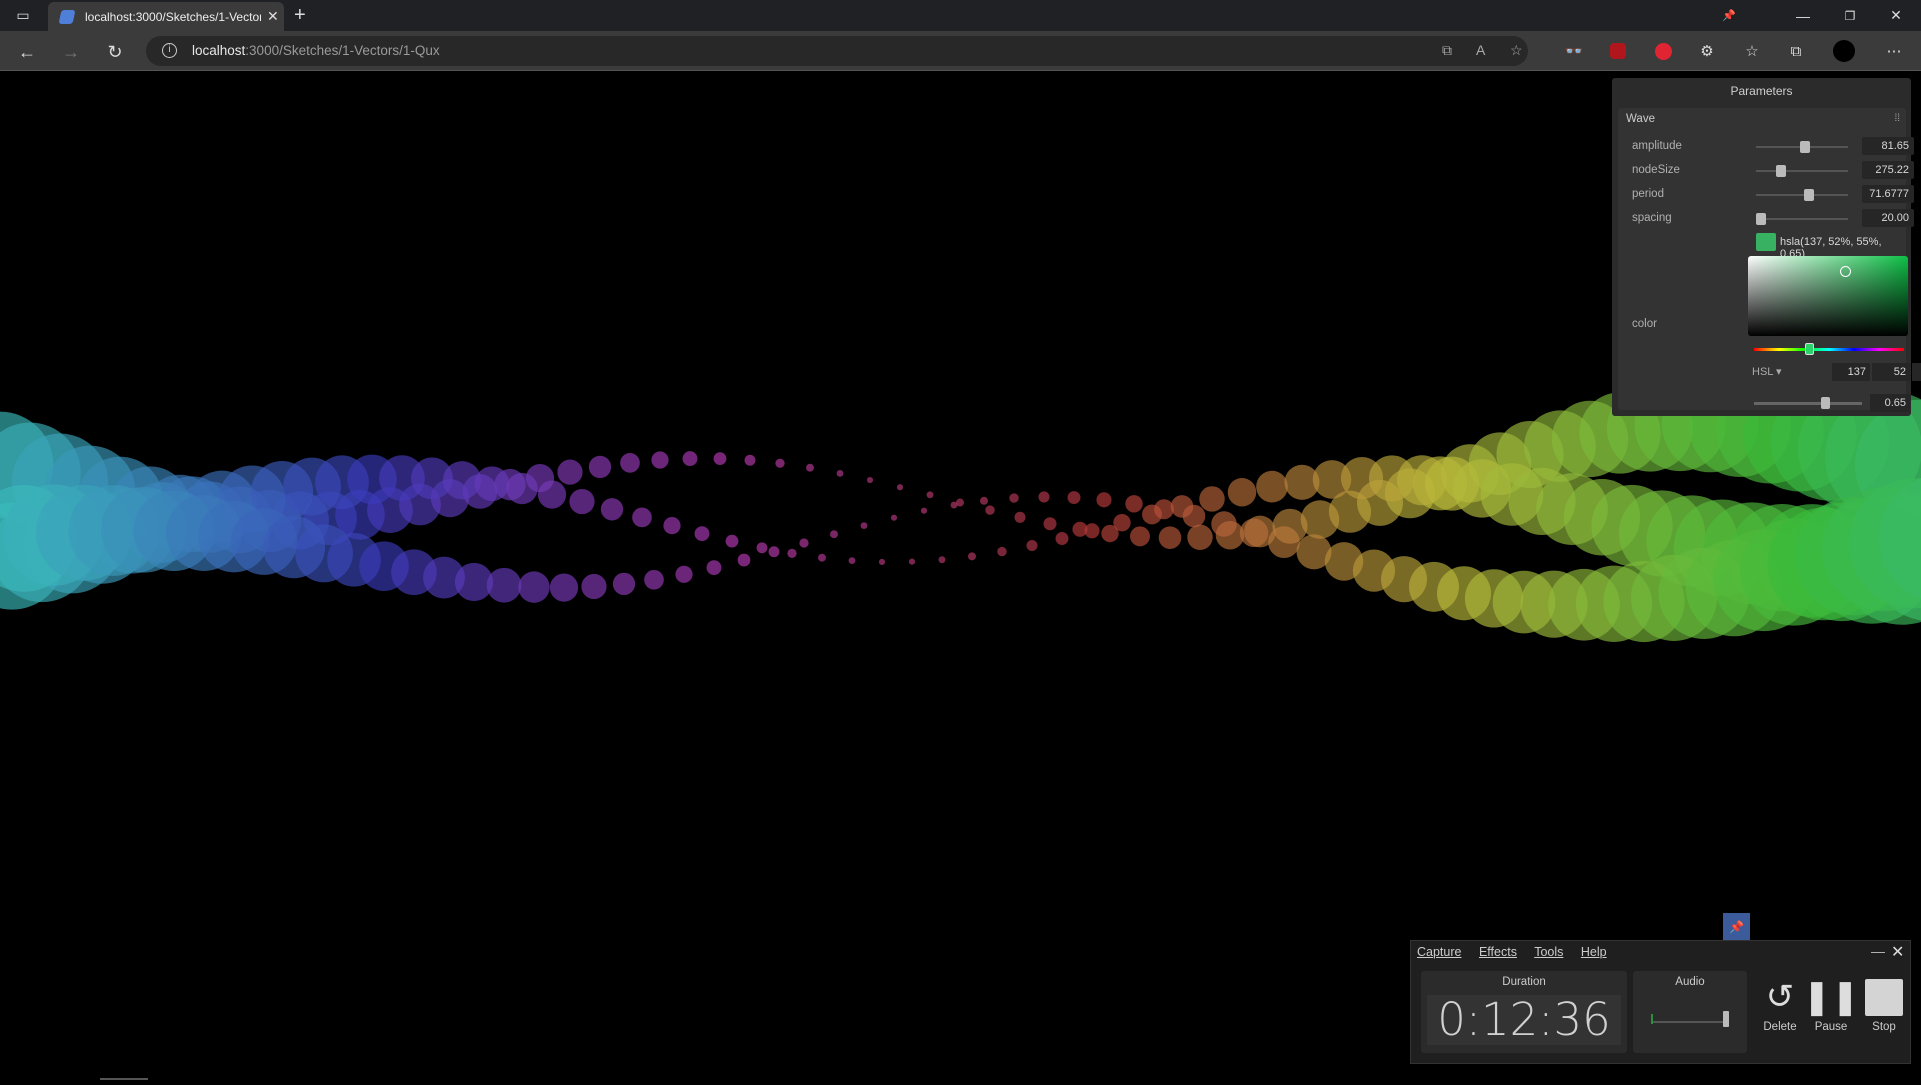 This screenshot has width=1921, height=1085. What do you see at coordinates (1707, 51) in the screenshot?
I see `extensions-icon: ⚙` at bounding box center [1707, 51].